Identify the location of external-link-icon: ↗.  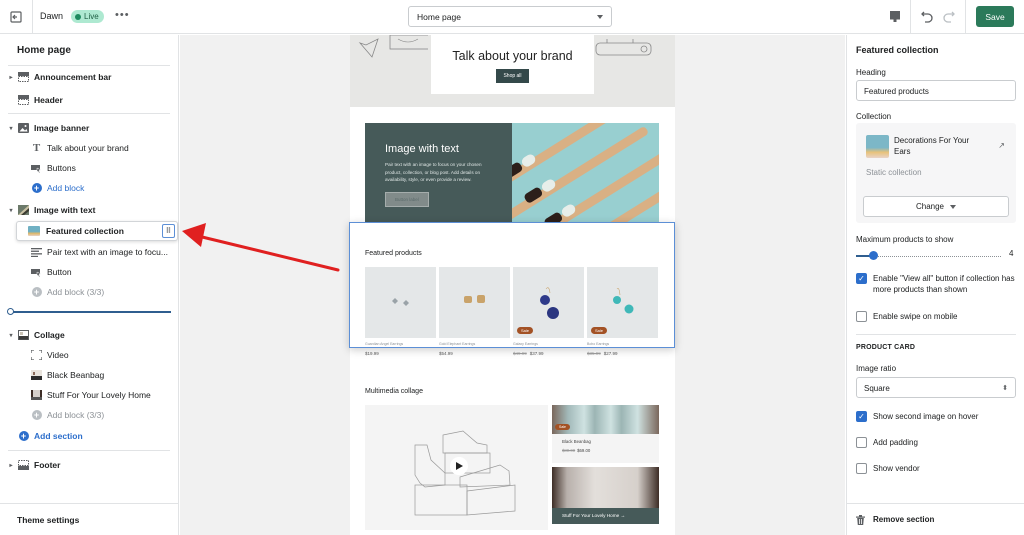
(1001, 145).